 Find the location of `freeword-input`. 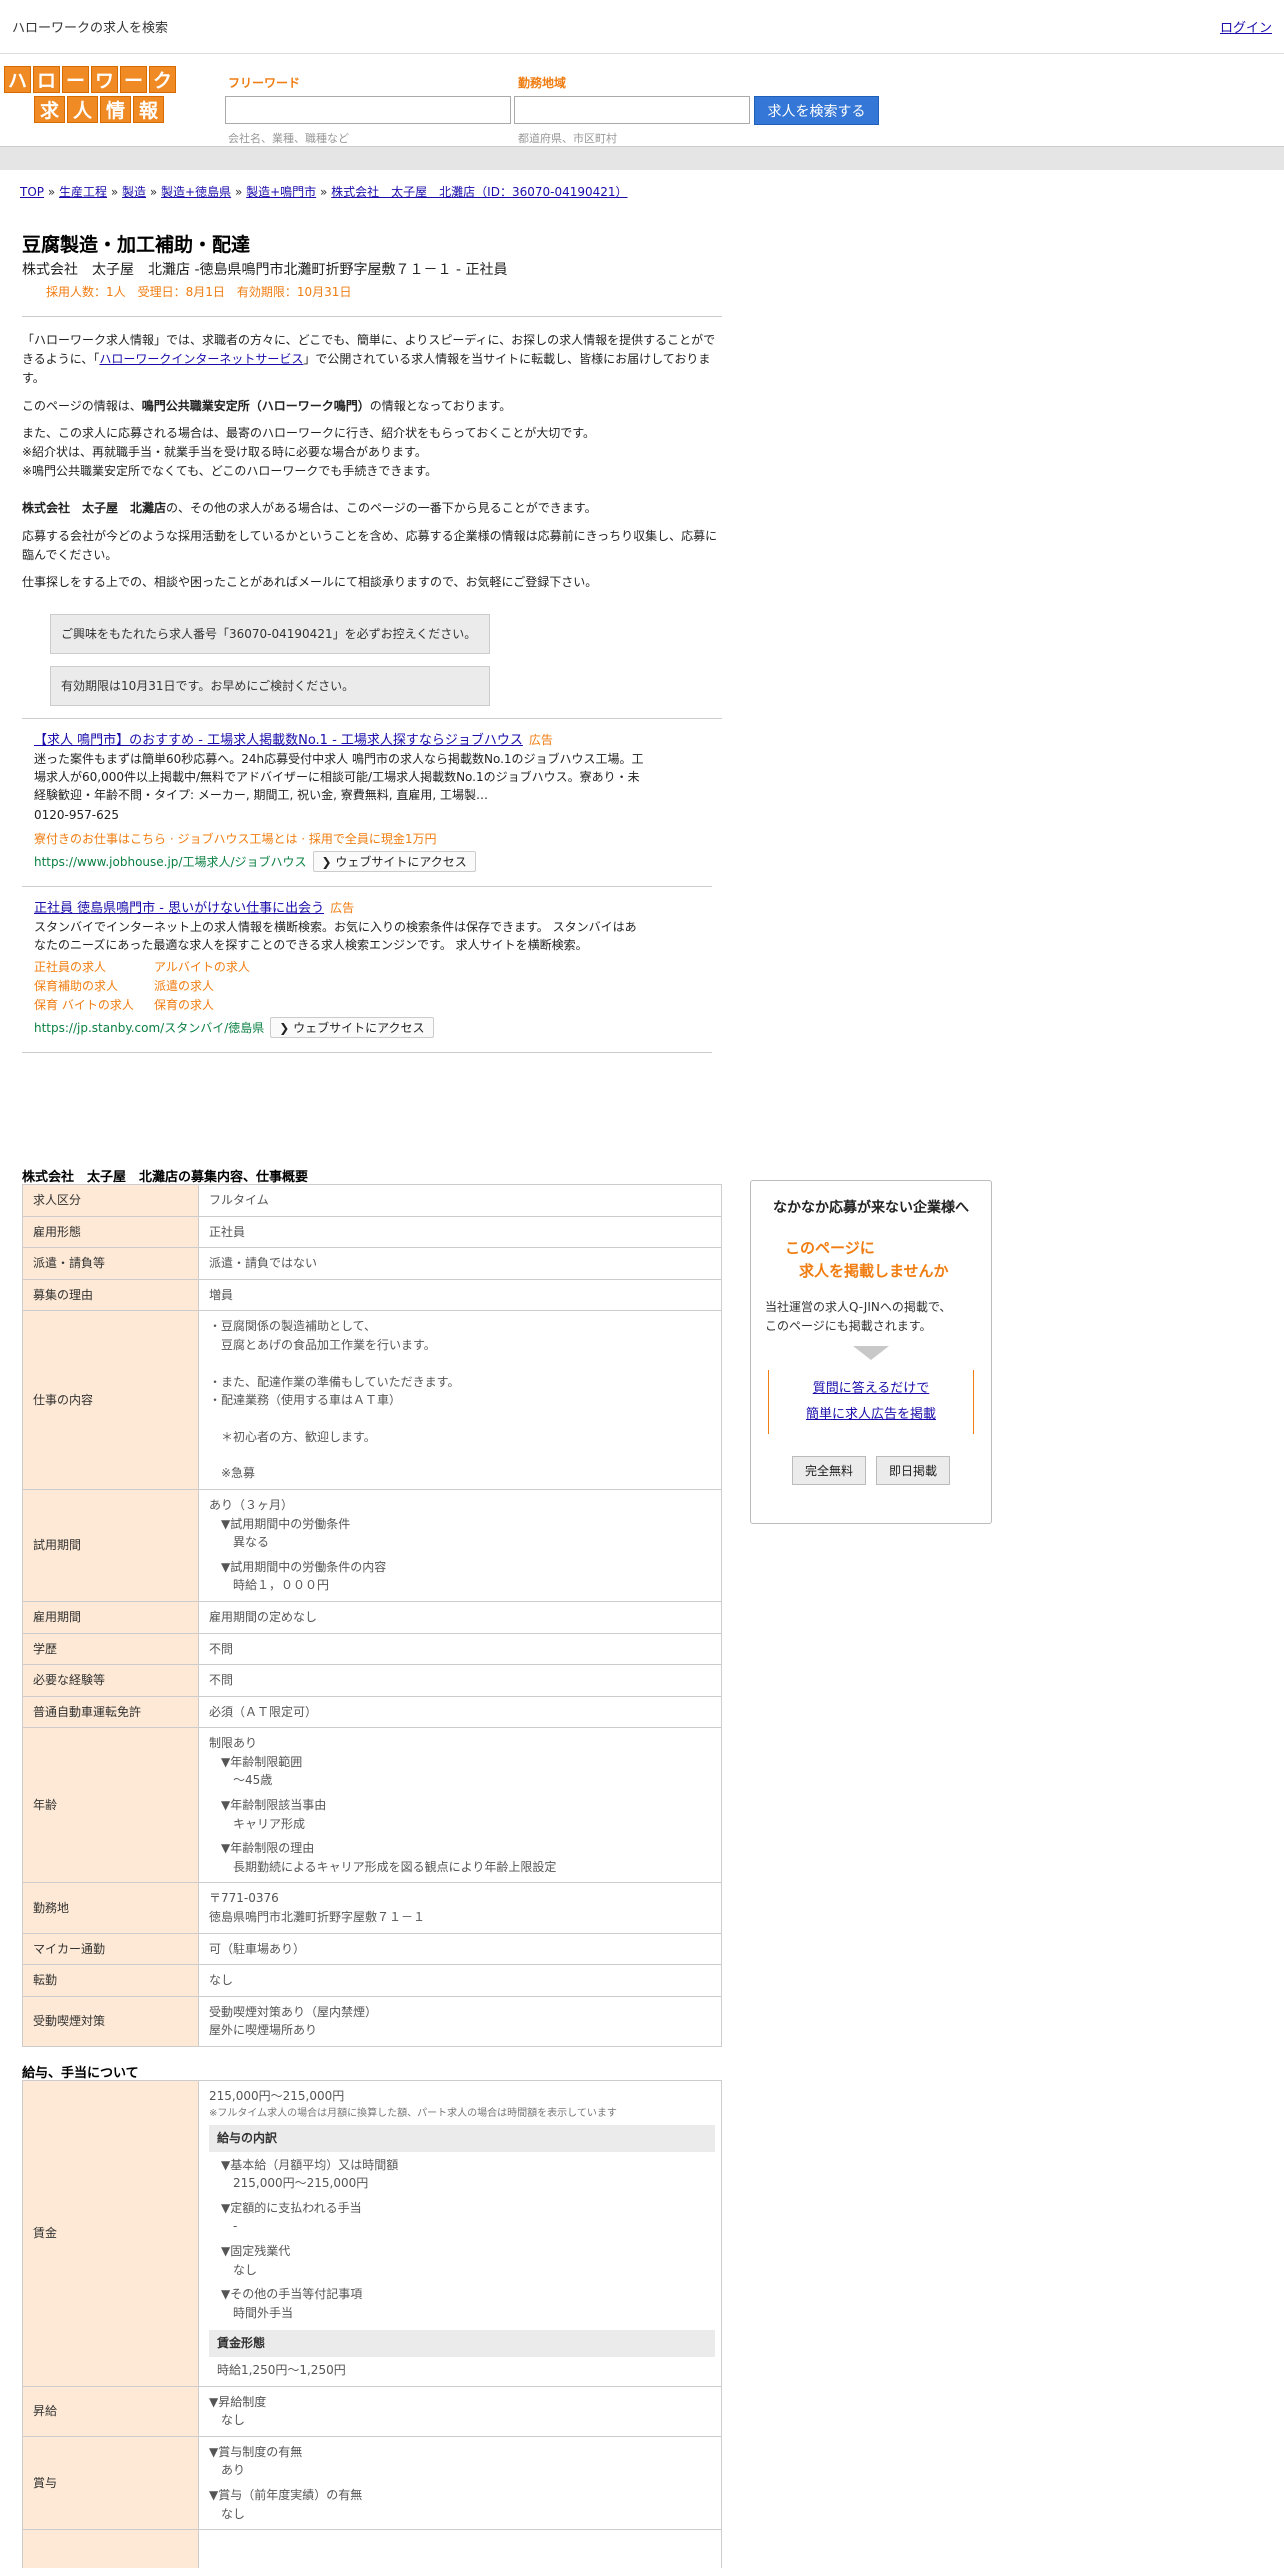

freeword-input is located at coordinates (368, 110).